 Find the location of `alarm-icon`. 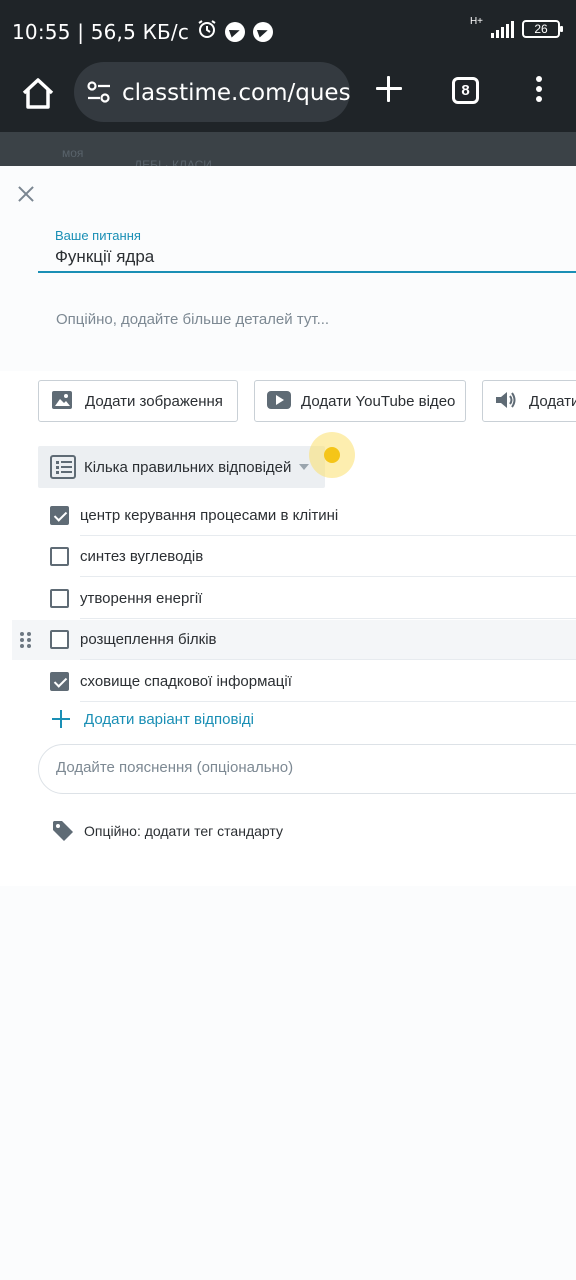

alarm-icon is located at coordinates (207, 31).